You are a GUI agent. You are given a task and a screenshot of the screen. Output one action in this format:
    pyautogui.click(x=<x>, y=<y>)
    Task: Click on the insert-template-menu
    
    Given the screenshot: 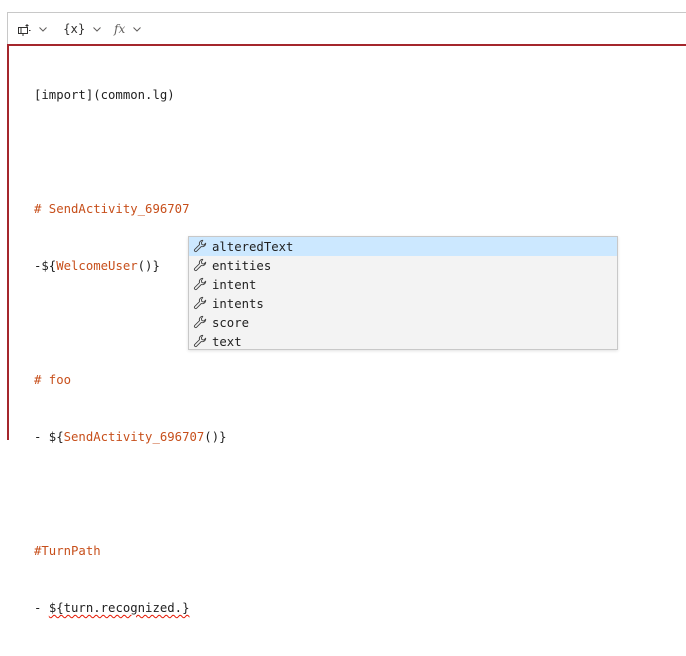 What is the action you would take?
    pyautogui.click(x=32, y=28)
    